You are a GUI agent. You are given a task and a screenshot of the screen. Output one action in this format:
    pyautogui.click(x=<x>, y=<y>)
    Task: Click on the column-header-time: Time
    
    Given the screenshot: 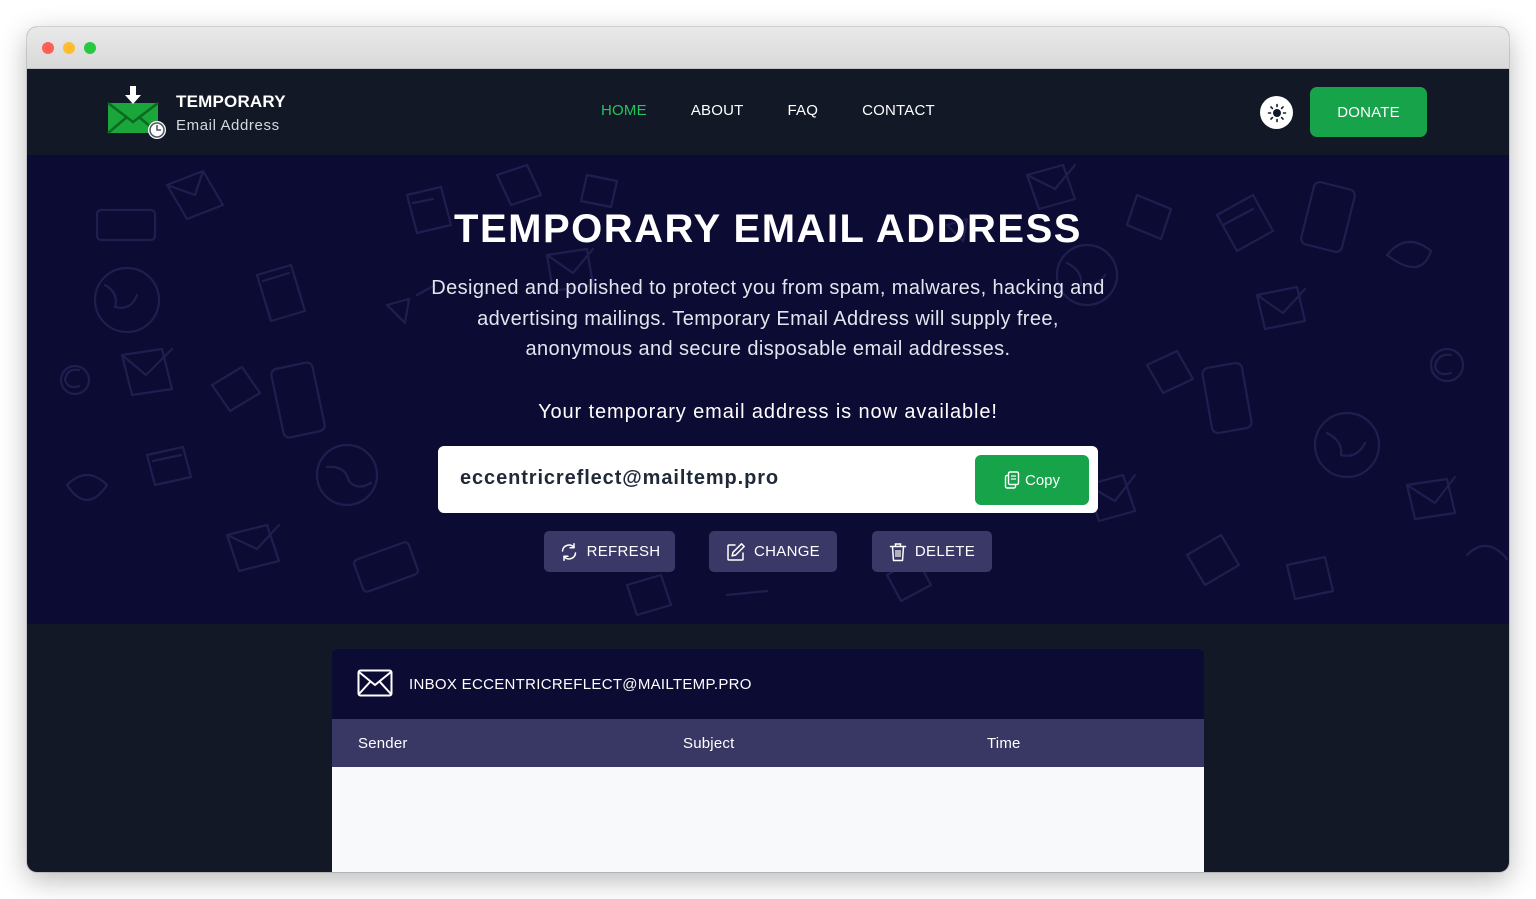 What is the action you would take?
    pyautogui.click(x=1004, y=743)
    